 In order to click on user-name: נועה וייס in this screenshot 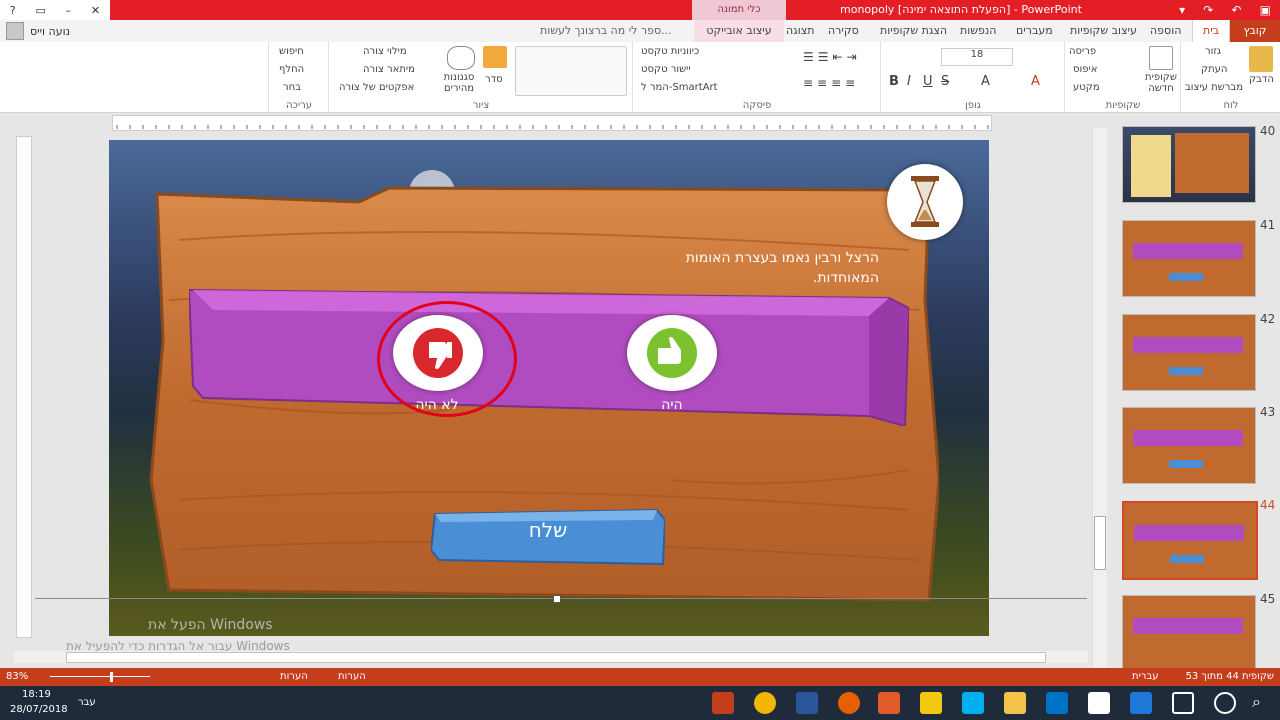, I will do `click(50, 31)`.